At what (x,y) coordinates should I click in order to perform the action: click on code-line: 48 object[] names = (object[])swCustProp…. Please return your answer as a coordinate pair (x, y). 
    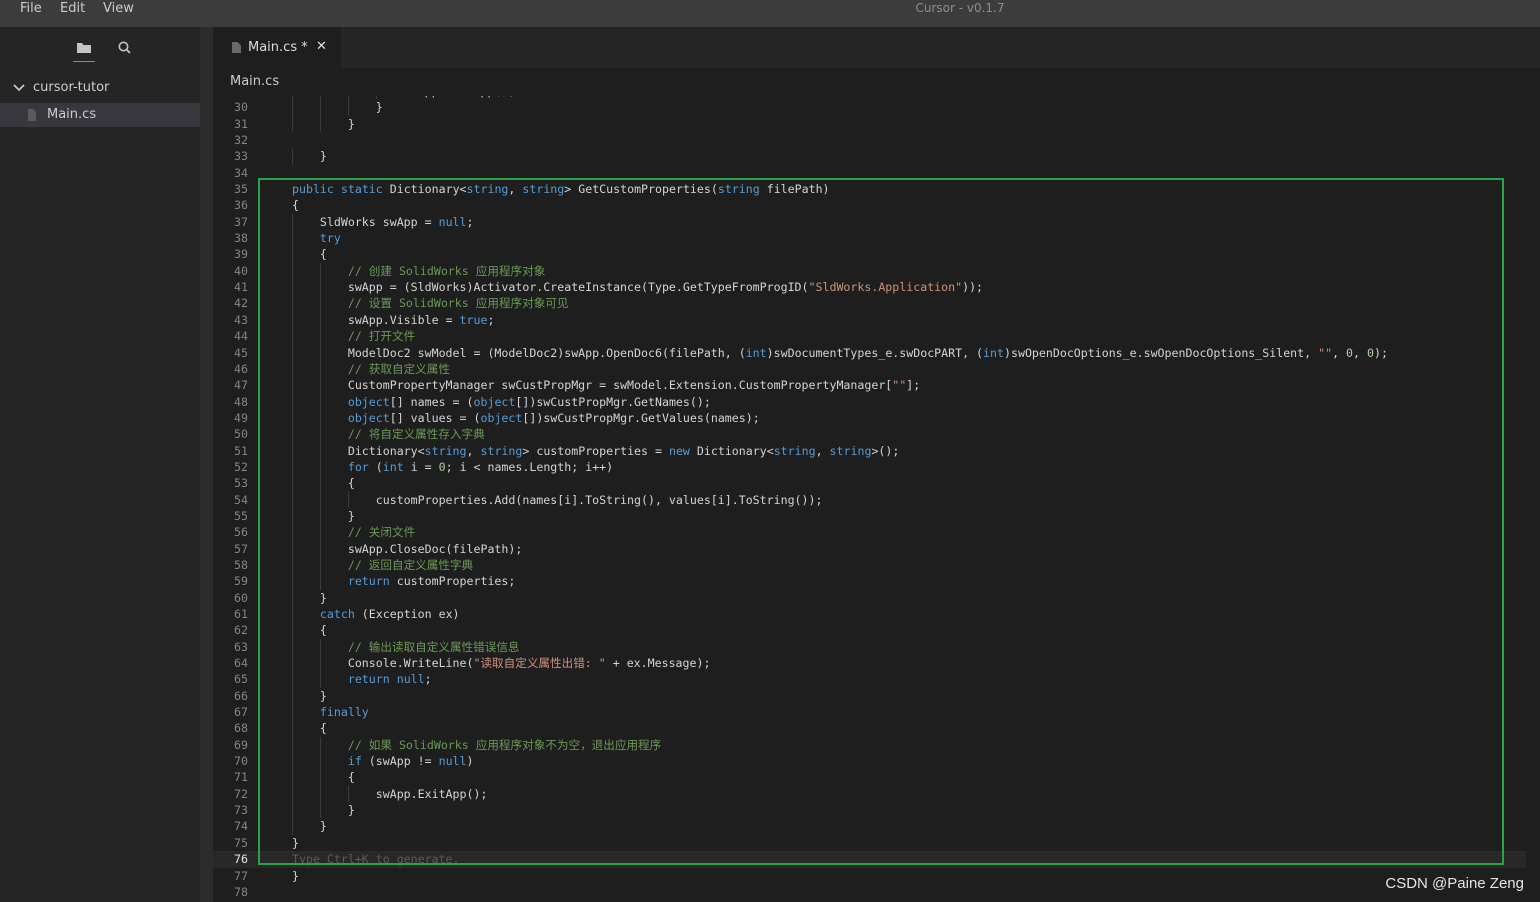
    Looking at the image, I should click on (876, 401).